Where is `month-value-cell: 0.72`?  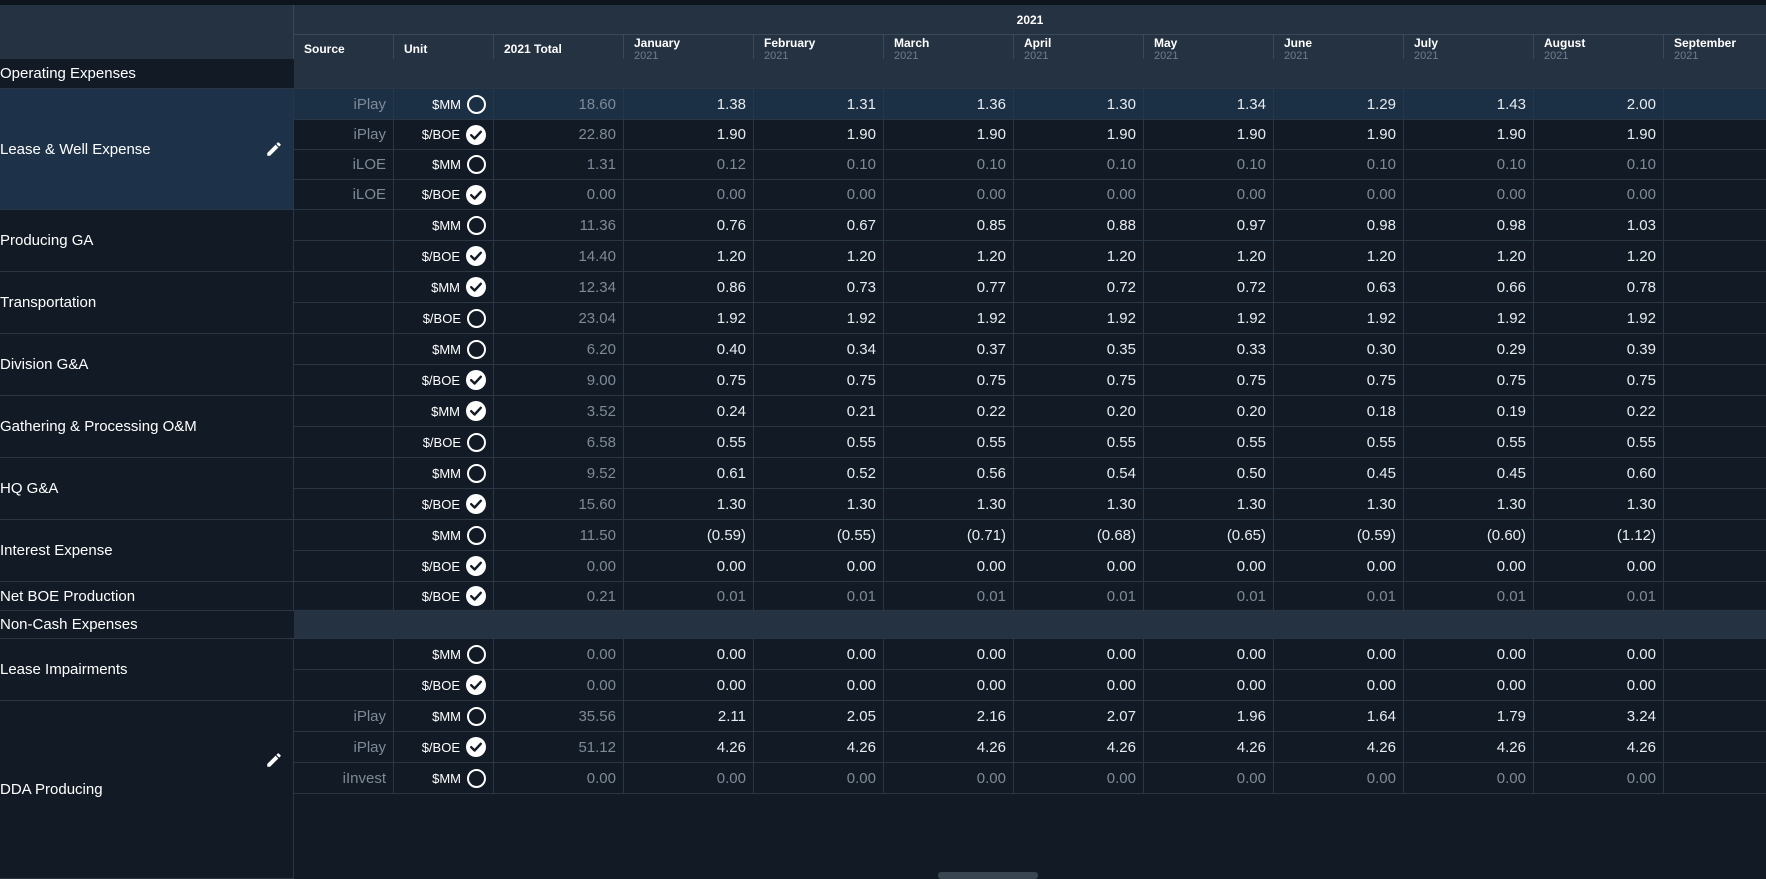 month-value-cell: 0.72 is located at coordinates (1079, 287).